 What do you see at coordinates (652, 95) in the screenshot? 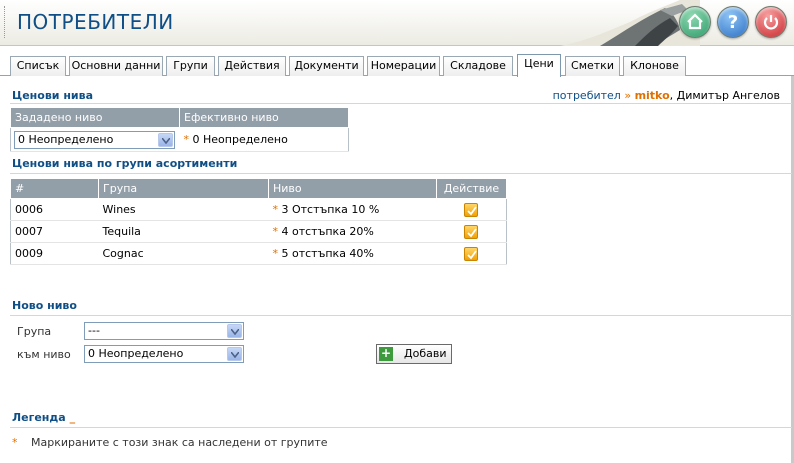
I see `user-login: mitko` at bounding box center [652, 95].